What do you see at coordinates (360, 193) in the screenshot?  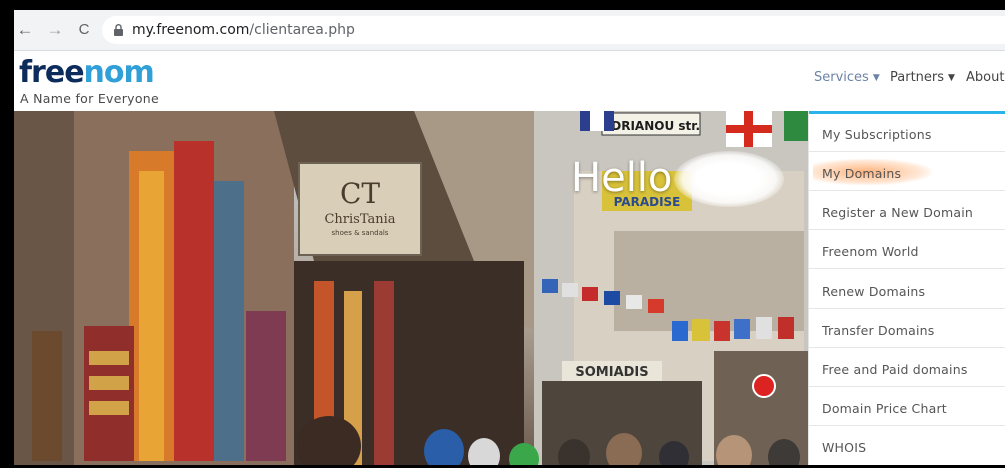 I see `sign-ct-text: CT` at bounding box center [360, 193].